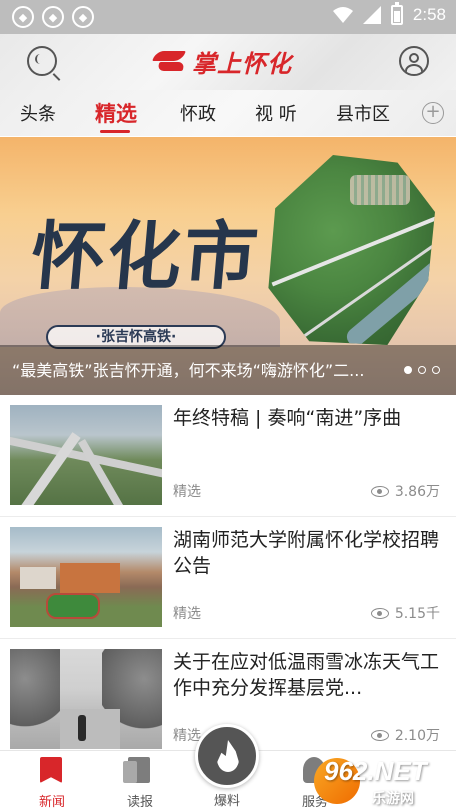 The image size is (456, 810). I want to click on item-views: 3.86万, so click(405, 491).